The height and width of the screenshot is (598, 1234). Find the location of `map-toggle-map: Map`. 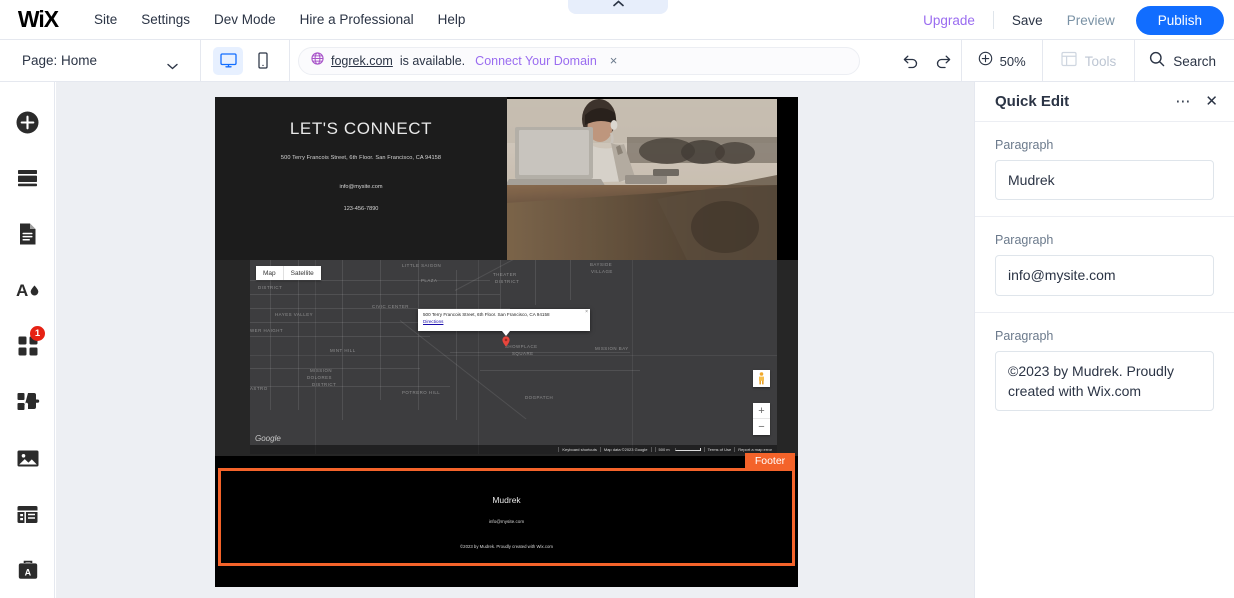

map-toggle-map: Map is located at coordinates (269, 273).